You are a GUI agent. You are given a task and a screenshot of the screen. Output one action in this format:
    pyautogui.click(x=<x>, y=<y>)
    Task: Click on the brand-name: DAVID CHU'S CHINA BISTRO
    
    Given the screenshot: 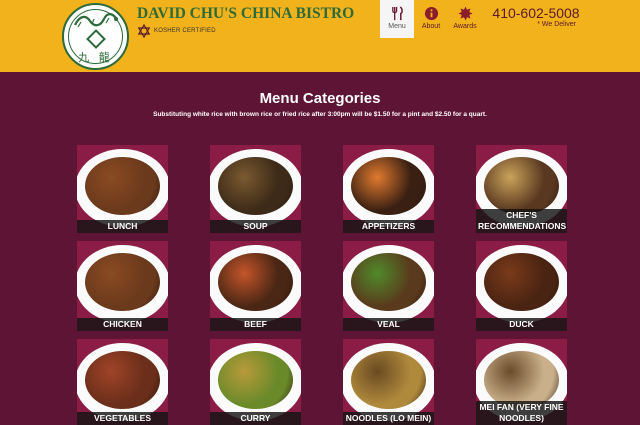 What is the action you would take?
    pyautogui.click(x=245, y=14)
    